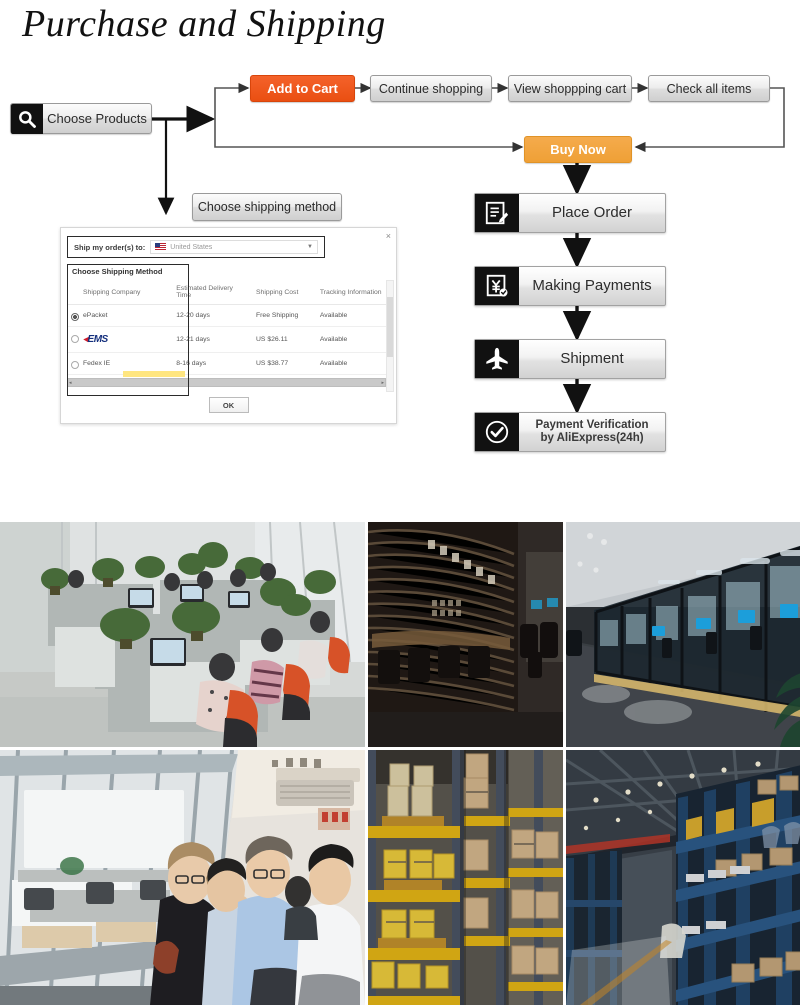  Describe the element at coordinates (592, 213) in the screenshot. I see `place-order-label: Place Order` at that location.